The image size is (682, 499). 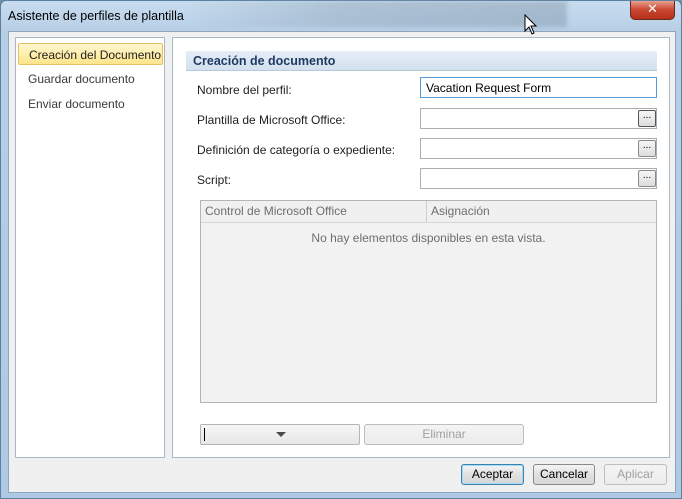 I want to click on close-button: ✕, so click(x=652, y=10).